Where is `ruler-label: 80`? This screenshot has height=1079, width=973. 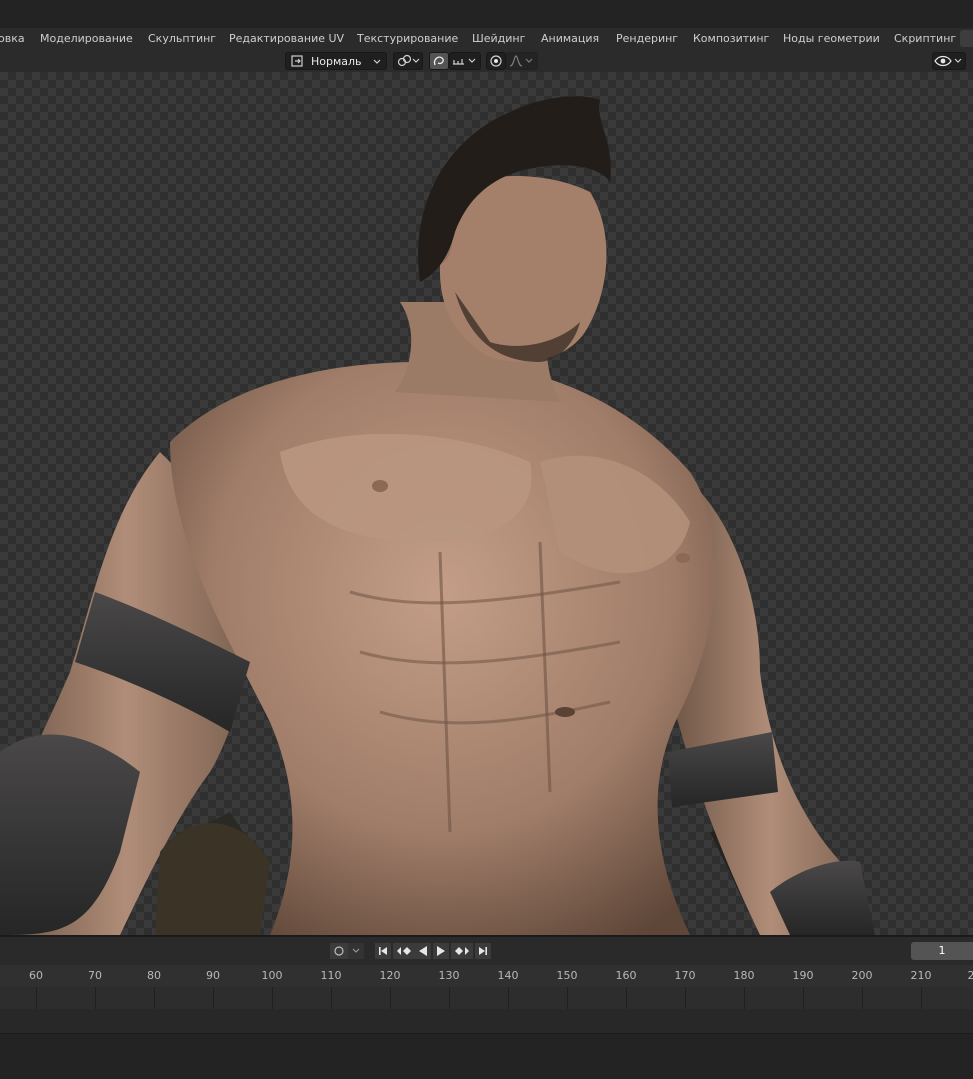 ruler-label: 80 is located at coordinates (154, 975).